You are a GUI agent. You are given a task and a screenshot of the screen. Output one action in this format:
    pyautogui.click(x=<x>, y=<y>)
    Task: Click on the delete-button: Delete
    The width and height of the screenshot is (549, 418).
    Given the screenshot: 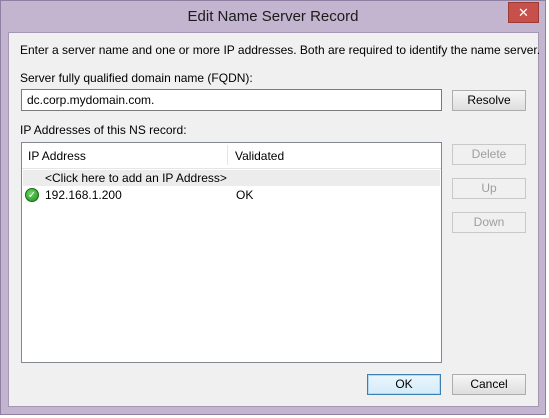 What is the action you would take?
    pyautogui.click(x=489, y=154)
    